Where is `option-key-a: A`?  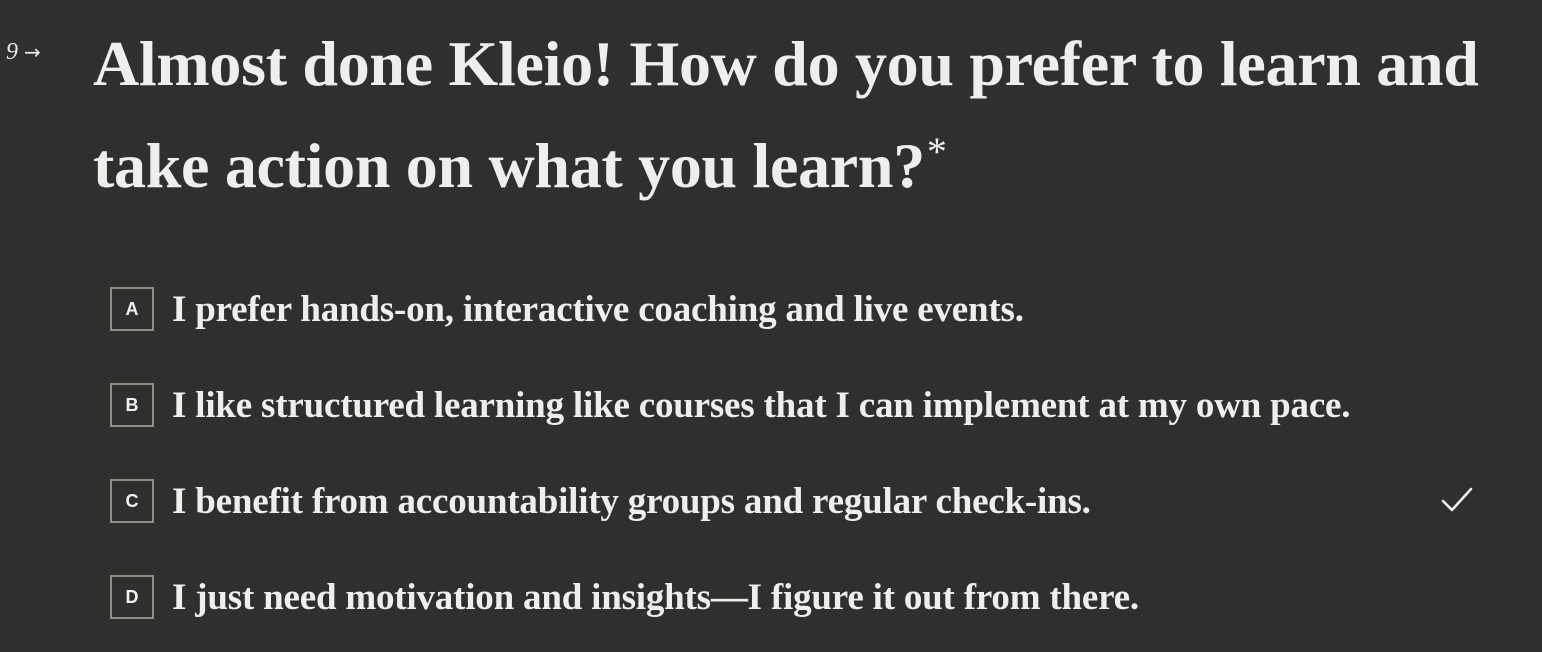
option-key-a: A is located at coordinates (132, 309).